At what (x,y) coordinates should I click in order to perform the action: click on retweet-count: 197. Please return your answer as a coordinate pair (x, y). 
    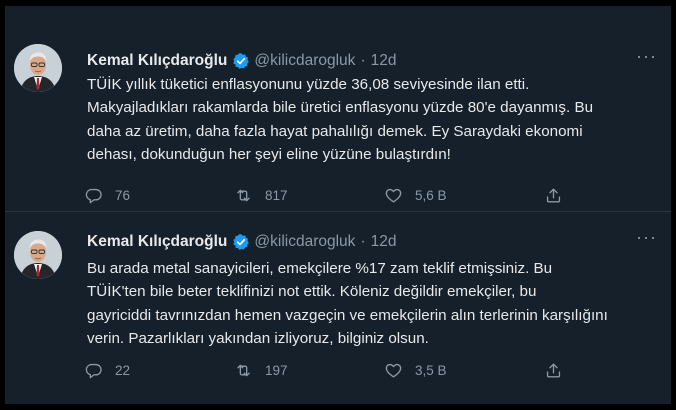
    Looking at the image, I should click on (276, 370).